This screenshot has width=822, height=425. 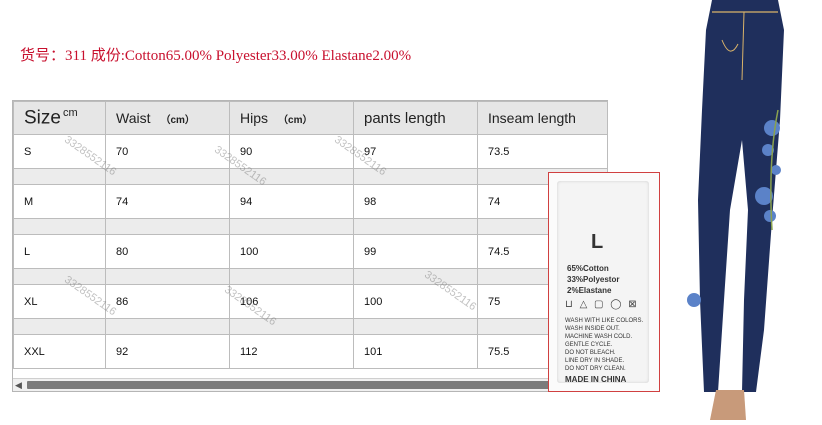 I want to click on table-row: XXL 92 112 101 75.5, so click(x=310, y=351).